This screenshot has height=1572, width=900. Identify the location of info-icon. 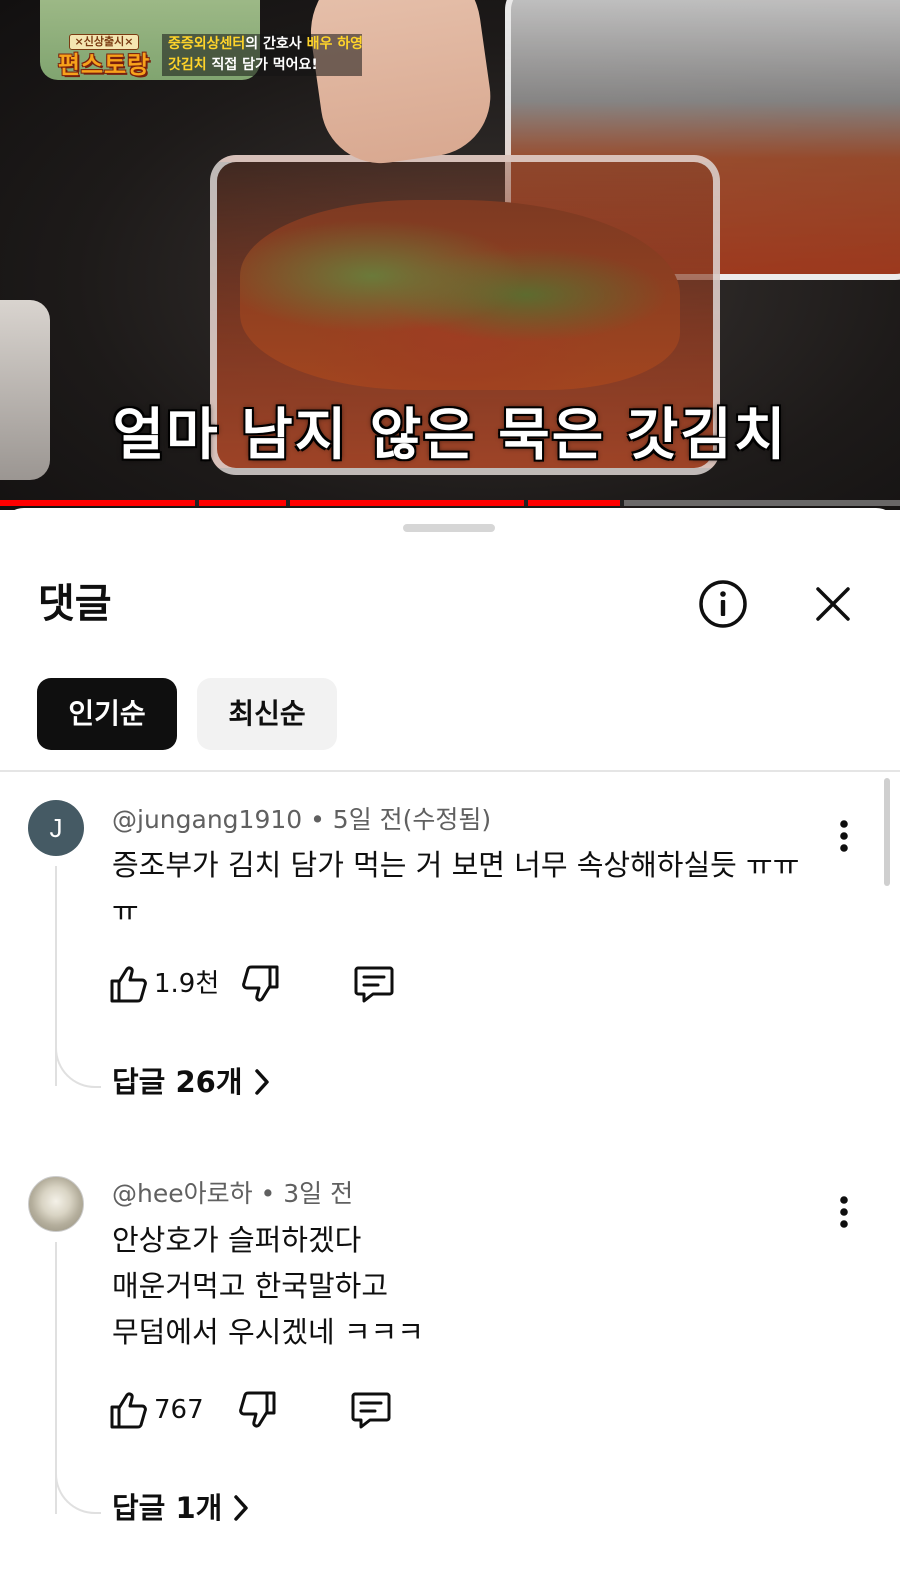
(723, 604).